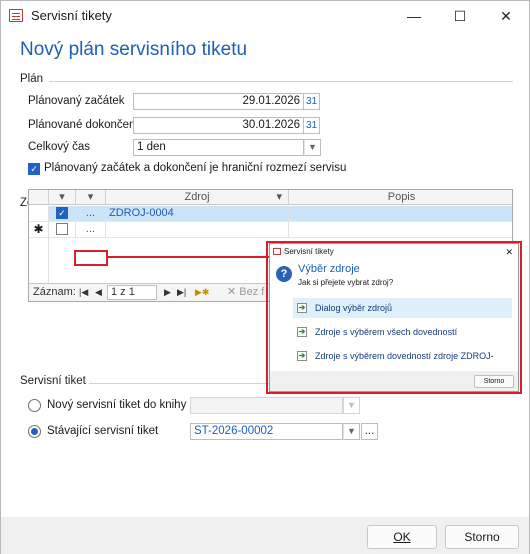  I want to click on filter-icon: ✕, so click(232, 292).